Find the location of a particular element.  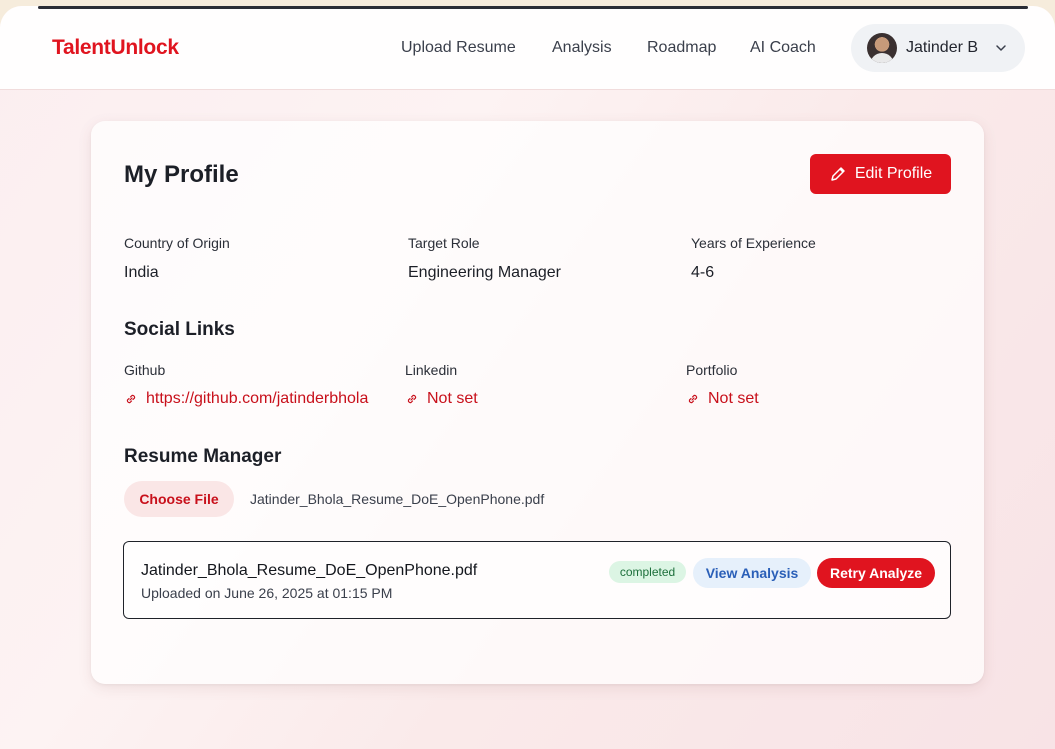

country-value: India is located at coordinates (141, 272).